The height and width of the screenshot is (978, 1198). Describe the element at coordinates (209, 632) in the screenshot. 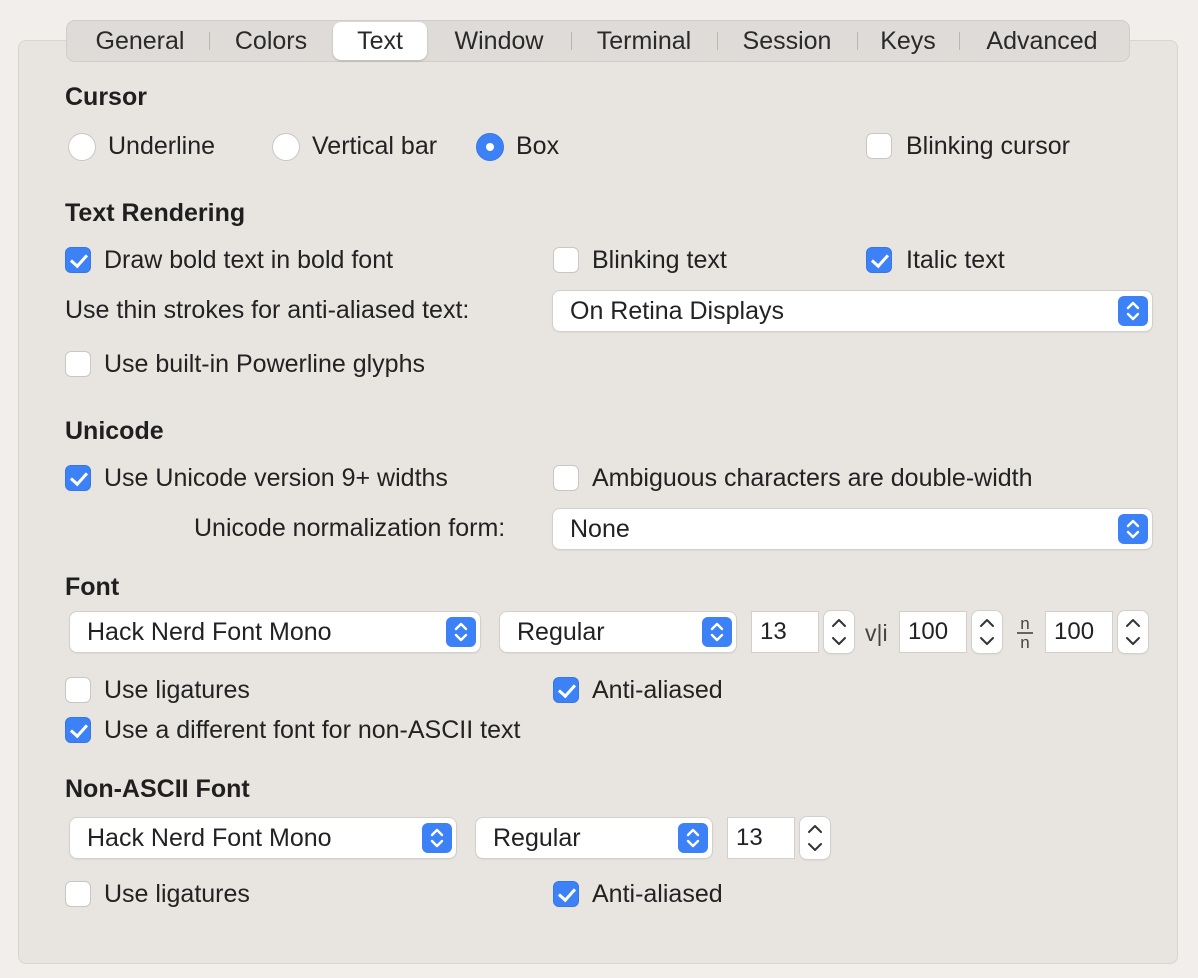

I see `font-family-value: Hack Nerd Font Mono` at that location.